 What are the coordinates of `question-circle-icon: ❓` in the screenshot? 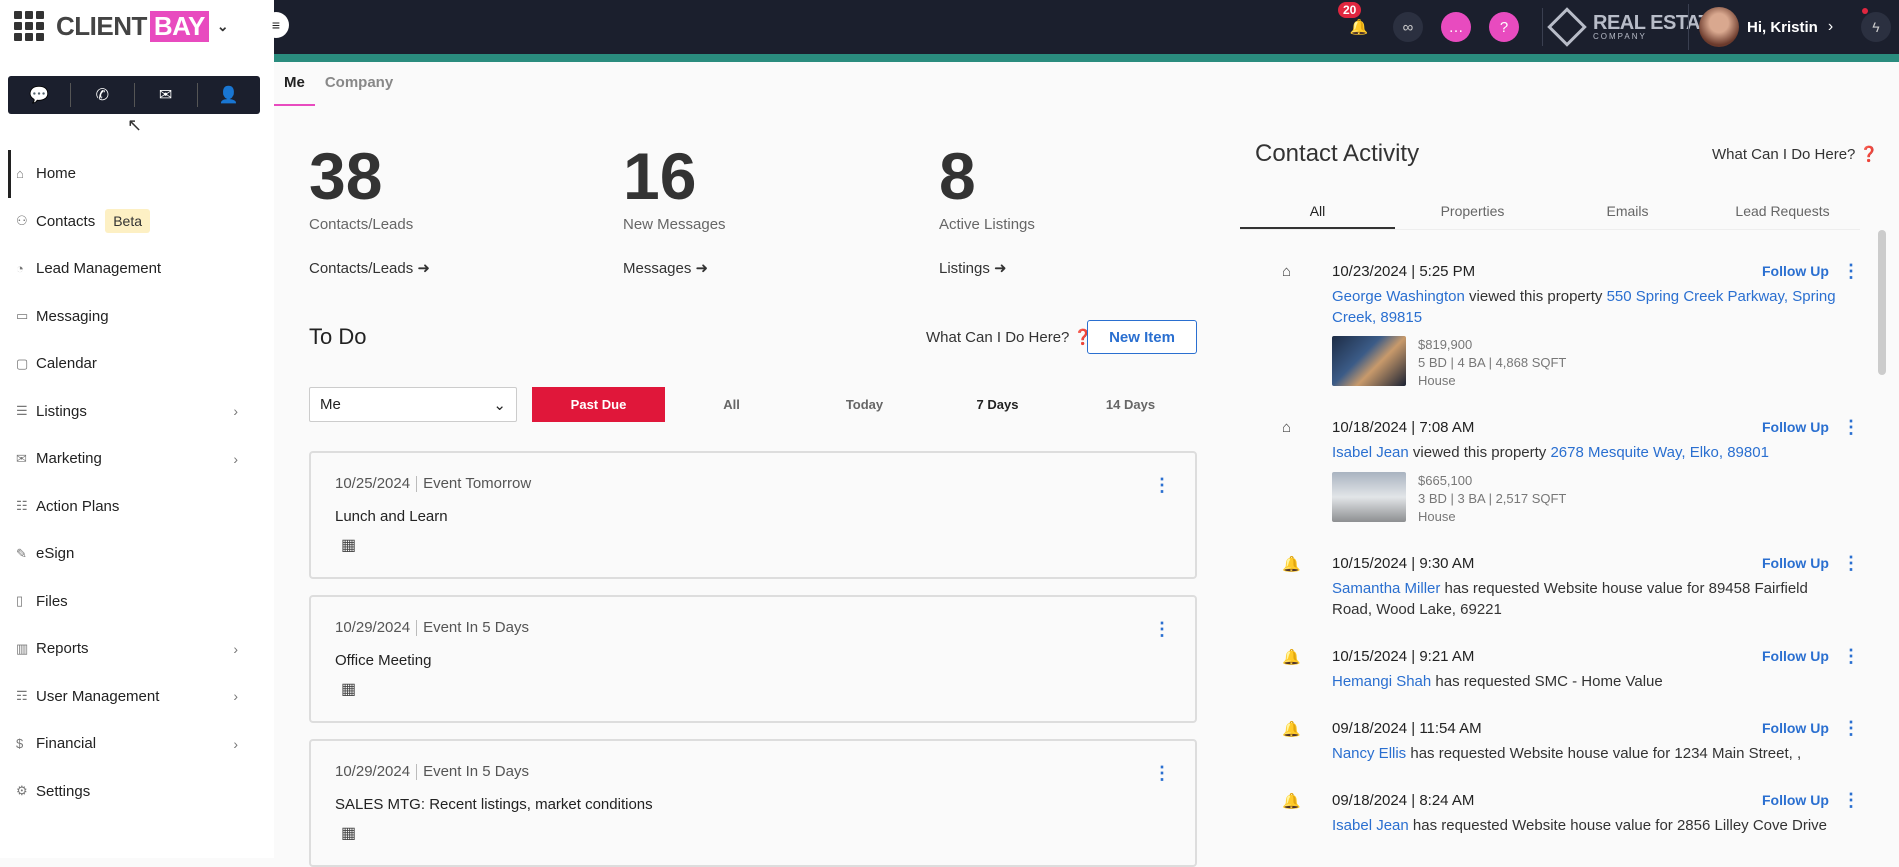 It's located at (1869, 154).